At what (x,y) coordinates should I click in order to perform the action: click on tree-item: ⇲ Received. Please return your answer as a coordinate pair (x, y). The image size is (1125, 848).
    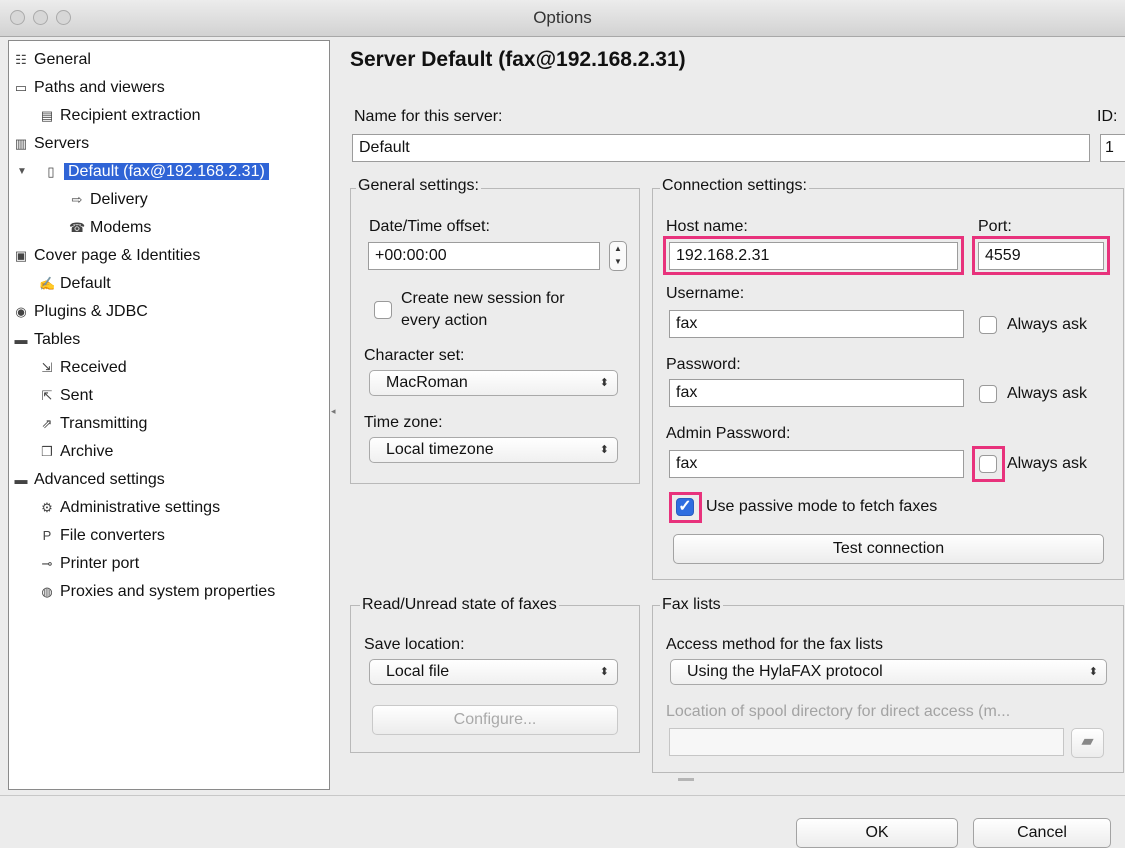
    Looking at the image, I should click on (83, 368).